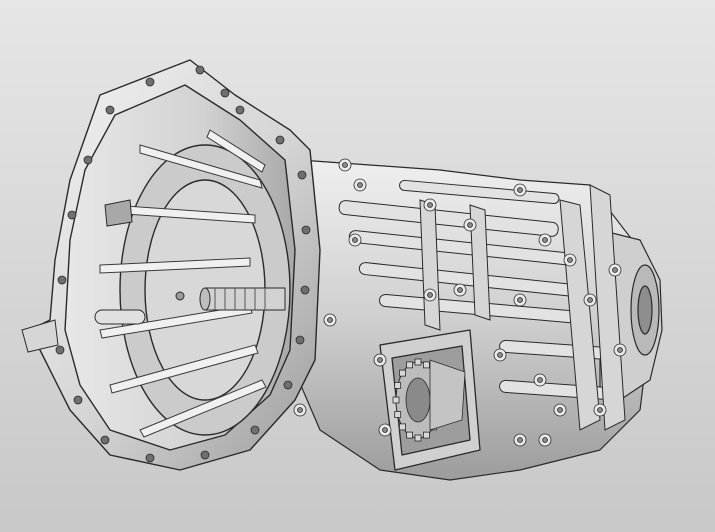  What do you see at coordinates (118, 213) in the screenshot?
I see `bell-inspection-window` at bounding box center [118, 213].